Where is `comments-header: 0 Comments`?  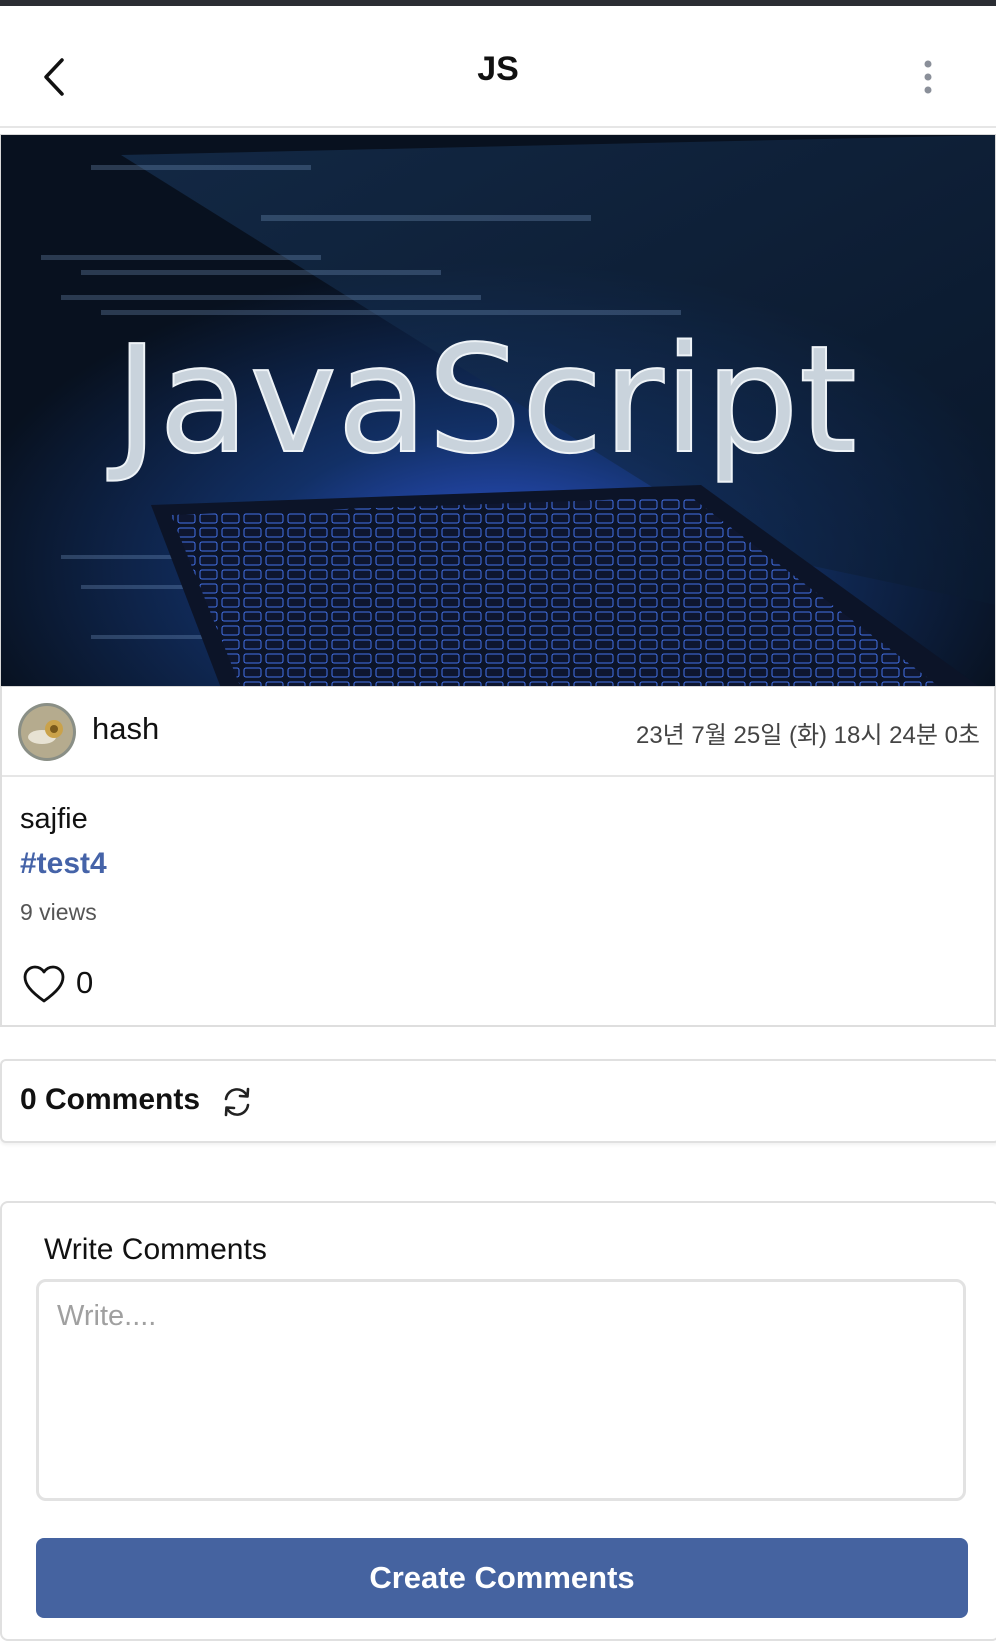
comments-header: 0 Comments is located at coordinates (498, 1101).